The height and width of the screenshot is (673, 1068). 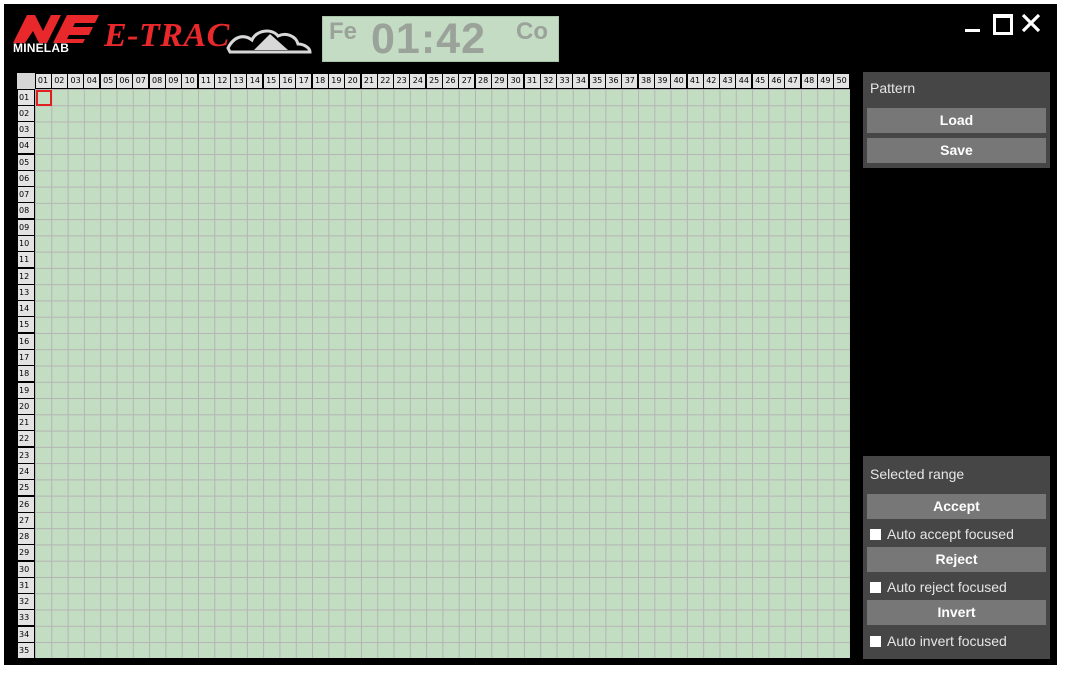 What do you see at coordinates (942, 534) in the screenshot?
I see `auto-accept-option: Auto accept focused` at bounding box center [942, 534].